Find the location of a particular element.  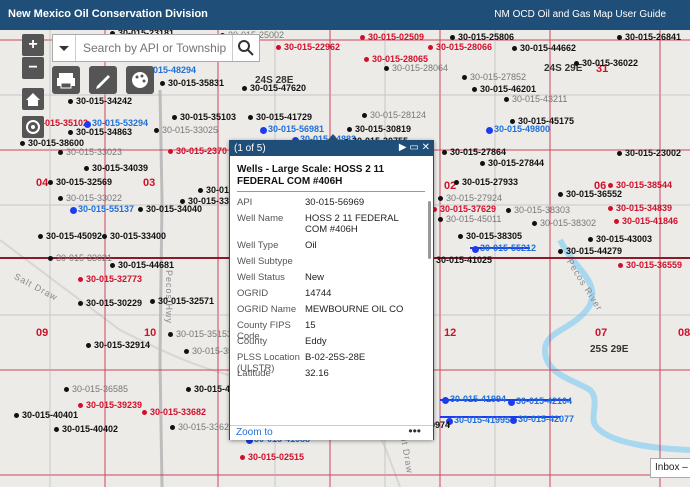

well-api-label: 30-015-33021 is located at coordinates (84, 258).